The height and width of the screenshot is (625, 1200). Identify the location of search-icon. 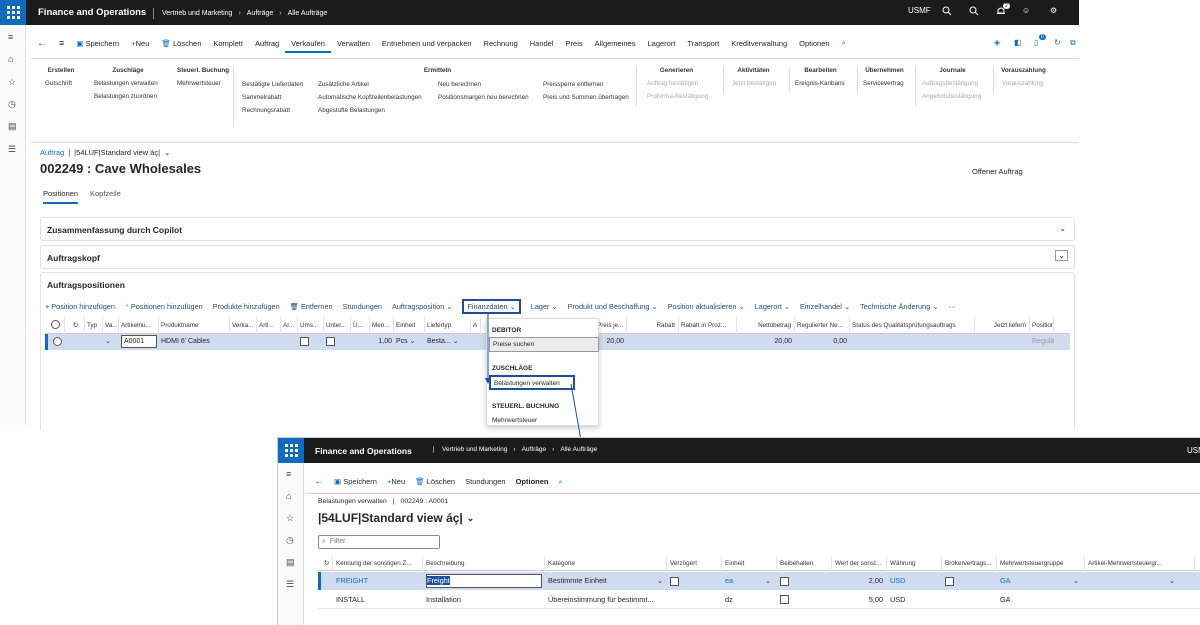
(974, 11).